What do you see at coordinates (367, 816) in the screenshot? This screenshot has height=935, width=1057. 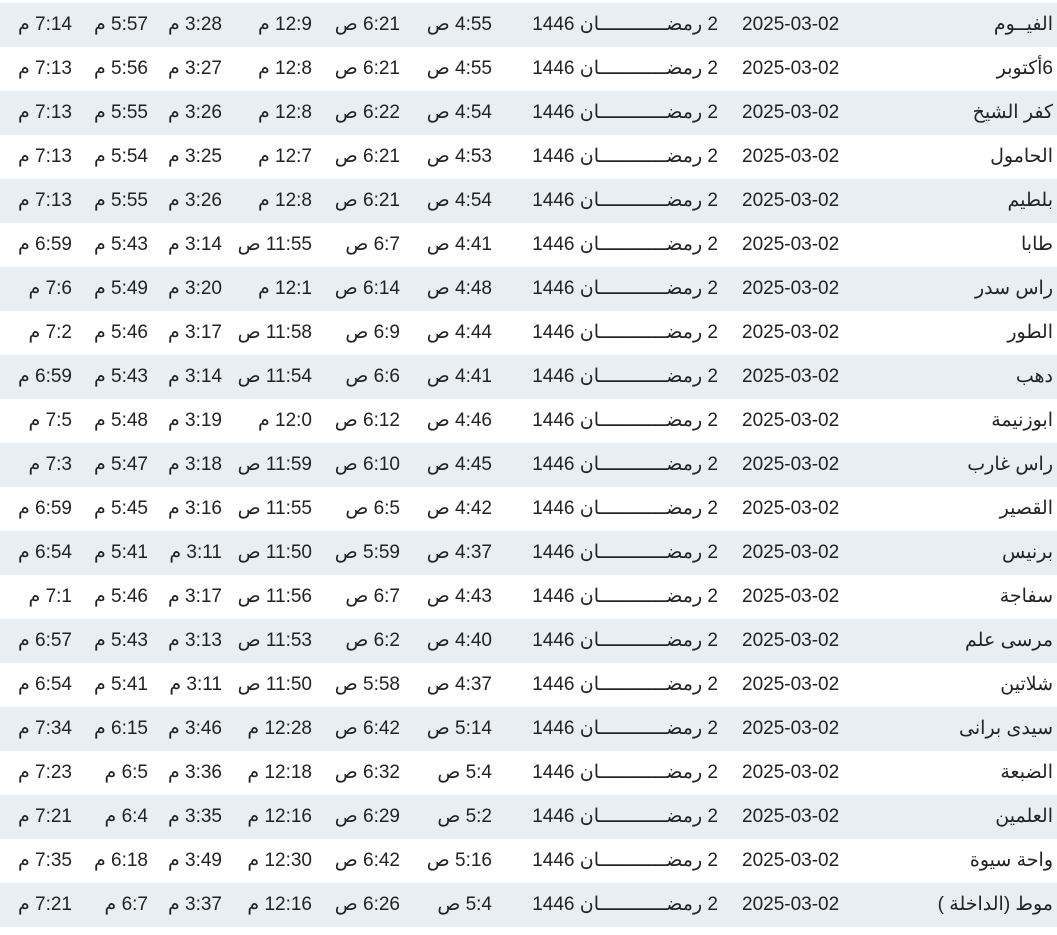 I see `sunrise-time-cell: 6:29 ص` at bounding box center [367, 816].